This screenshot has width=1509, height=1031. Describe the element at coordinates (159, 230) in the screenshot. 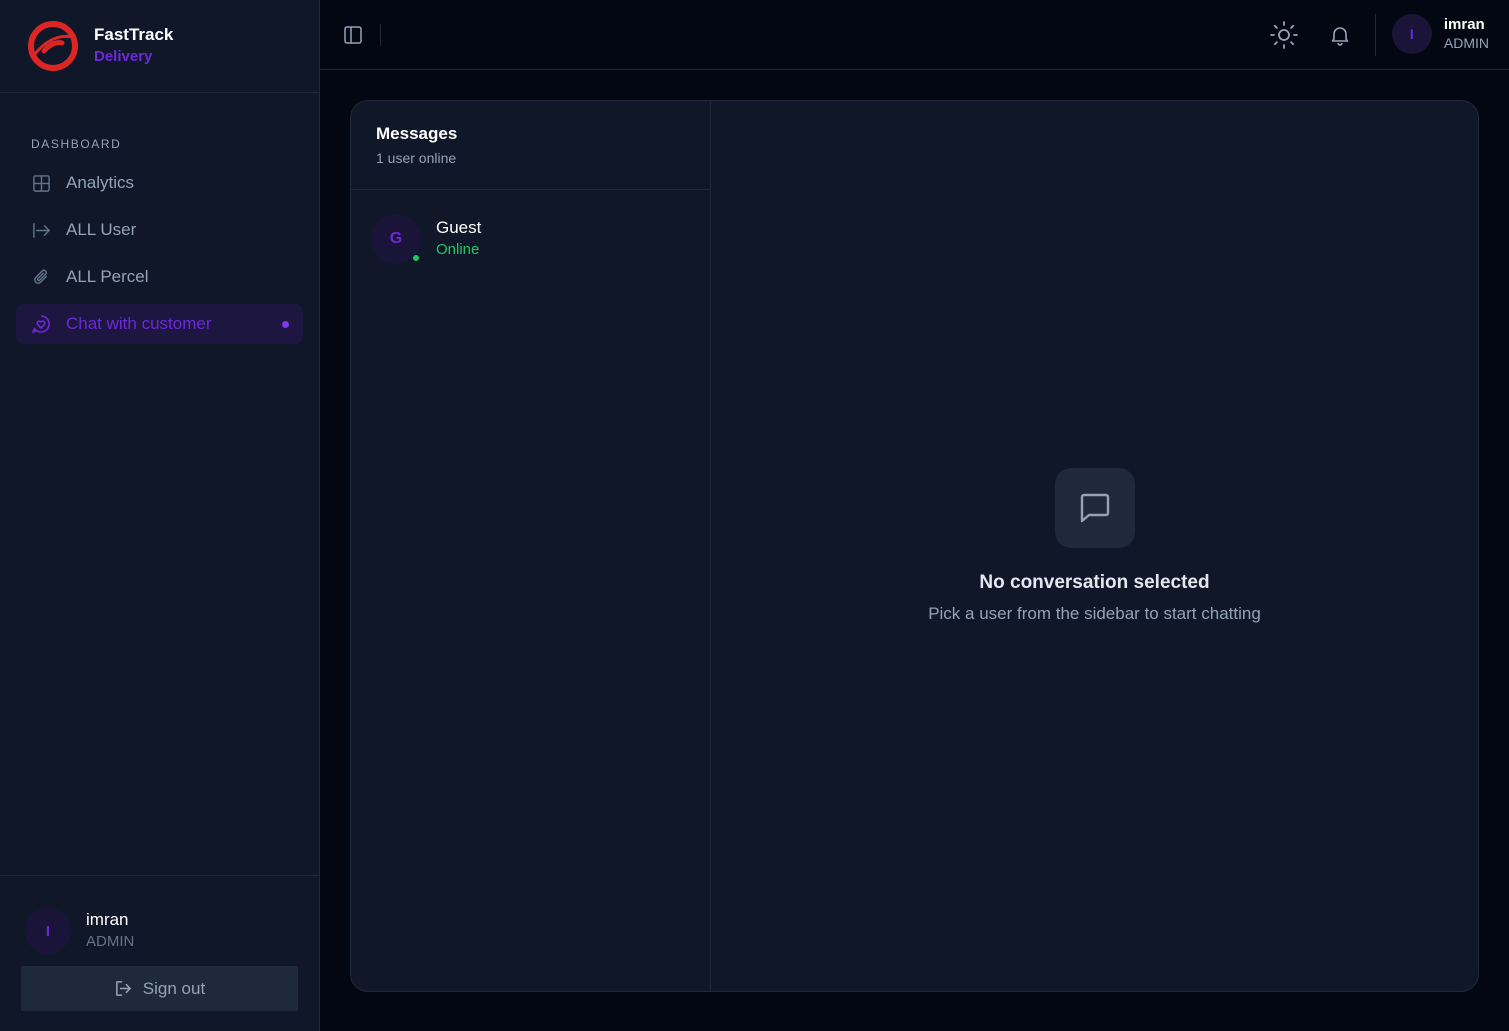

I see `sidebar-item-all-user: ALL User` at that location.